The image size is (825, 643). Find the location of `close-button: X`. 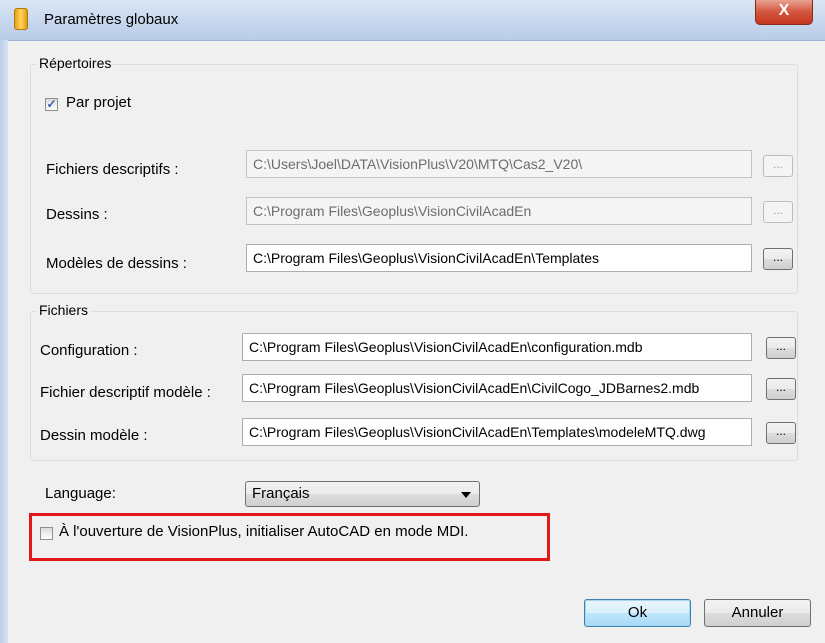

close-button: X is located at coordinates (784, 12).